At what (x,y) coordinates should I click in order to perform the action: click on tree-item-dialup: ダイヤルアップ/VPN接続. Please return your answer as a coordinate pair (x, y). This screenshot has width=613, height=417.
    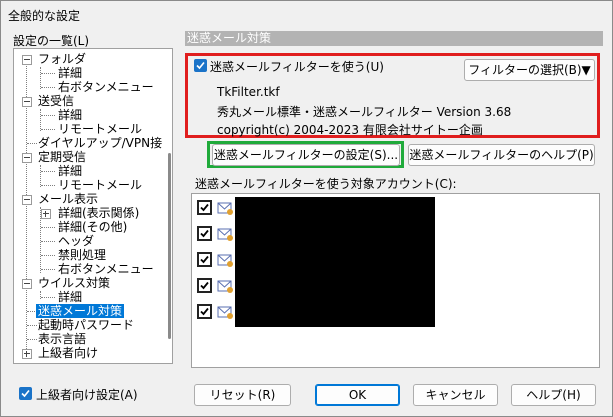
    Looking at the image, I should click on (105, 143).